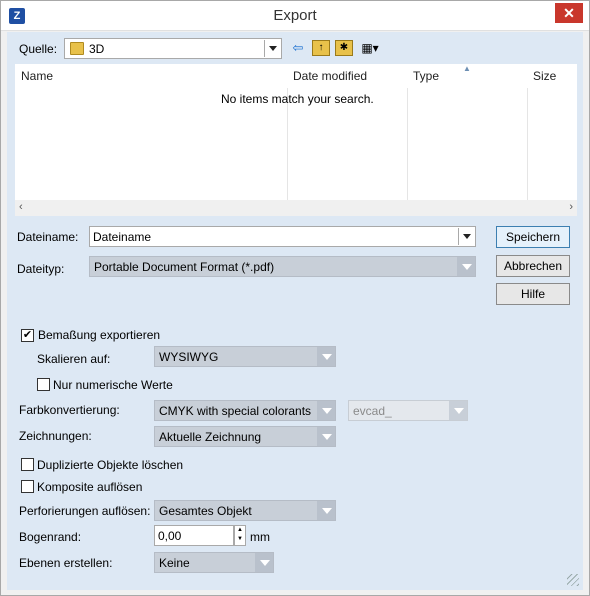  What do you see at coordinates (194, 535) in the screenshot?
I see `arc-margin-input: 0,00` at bounding box center [194, 535].